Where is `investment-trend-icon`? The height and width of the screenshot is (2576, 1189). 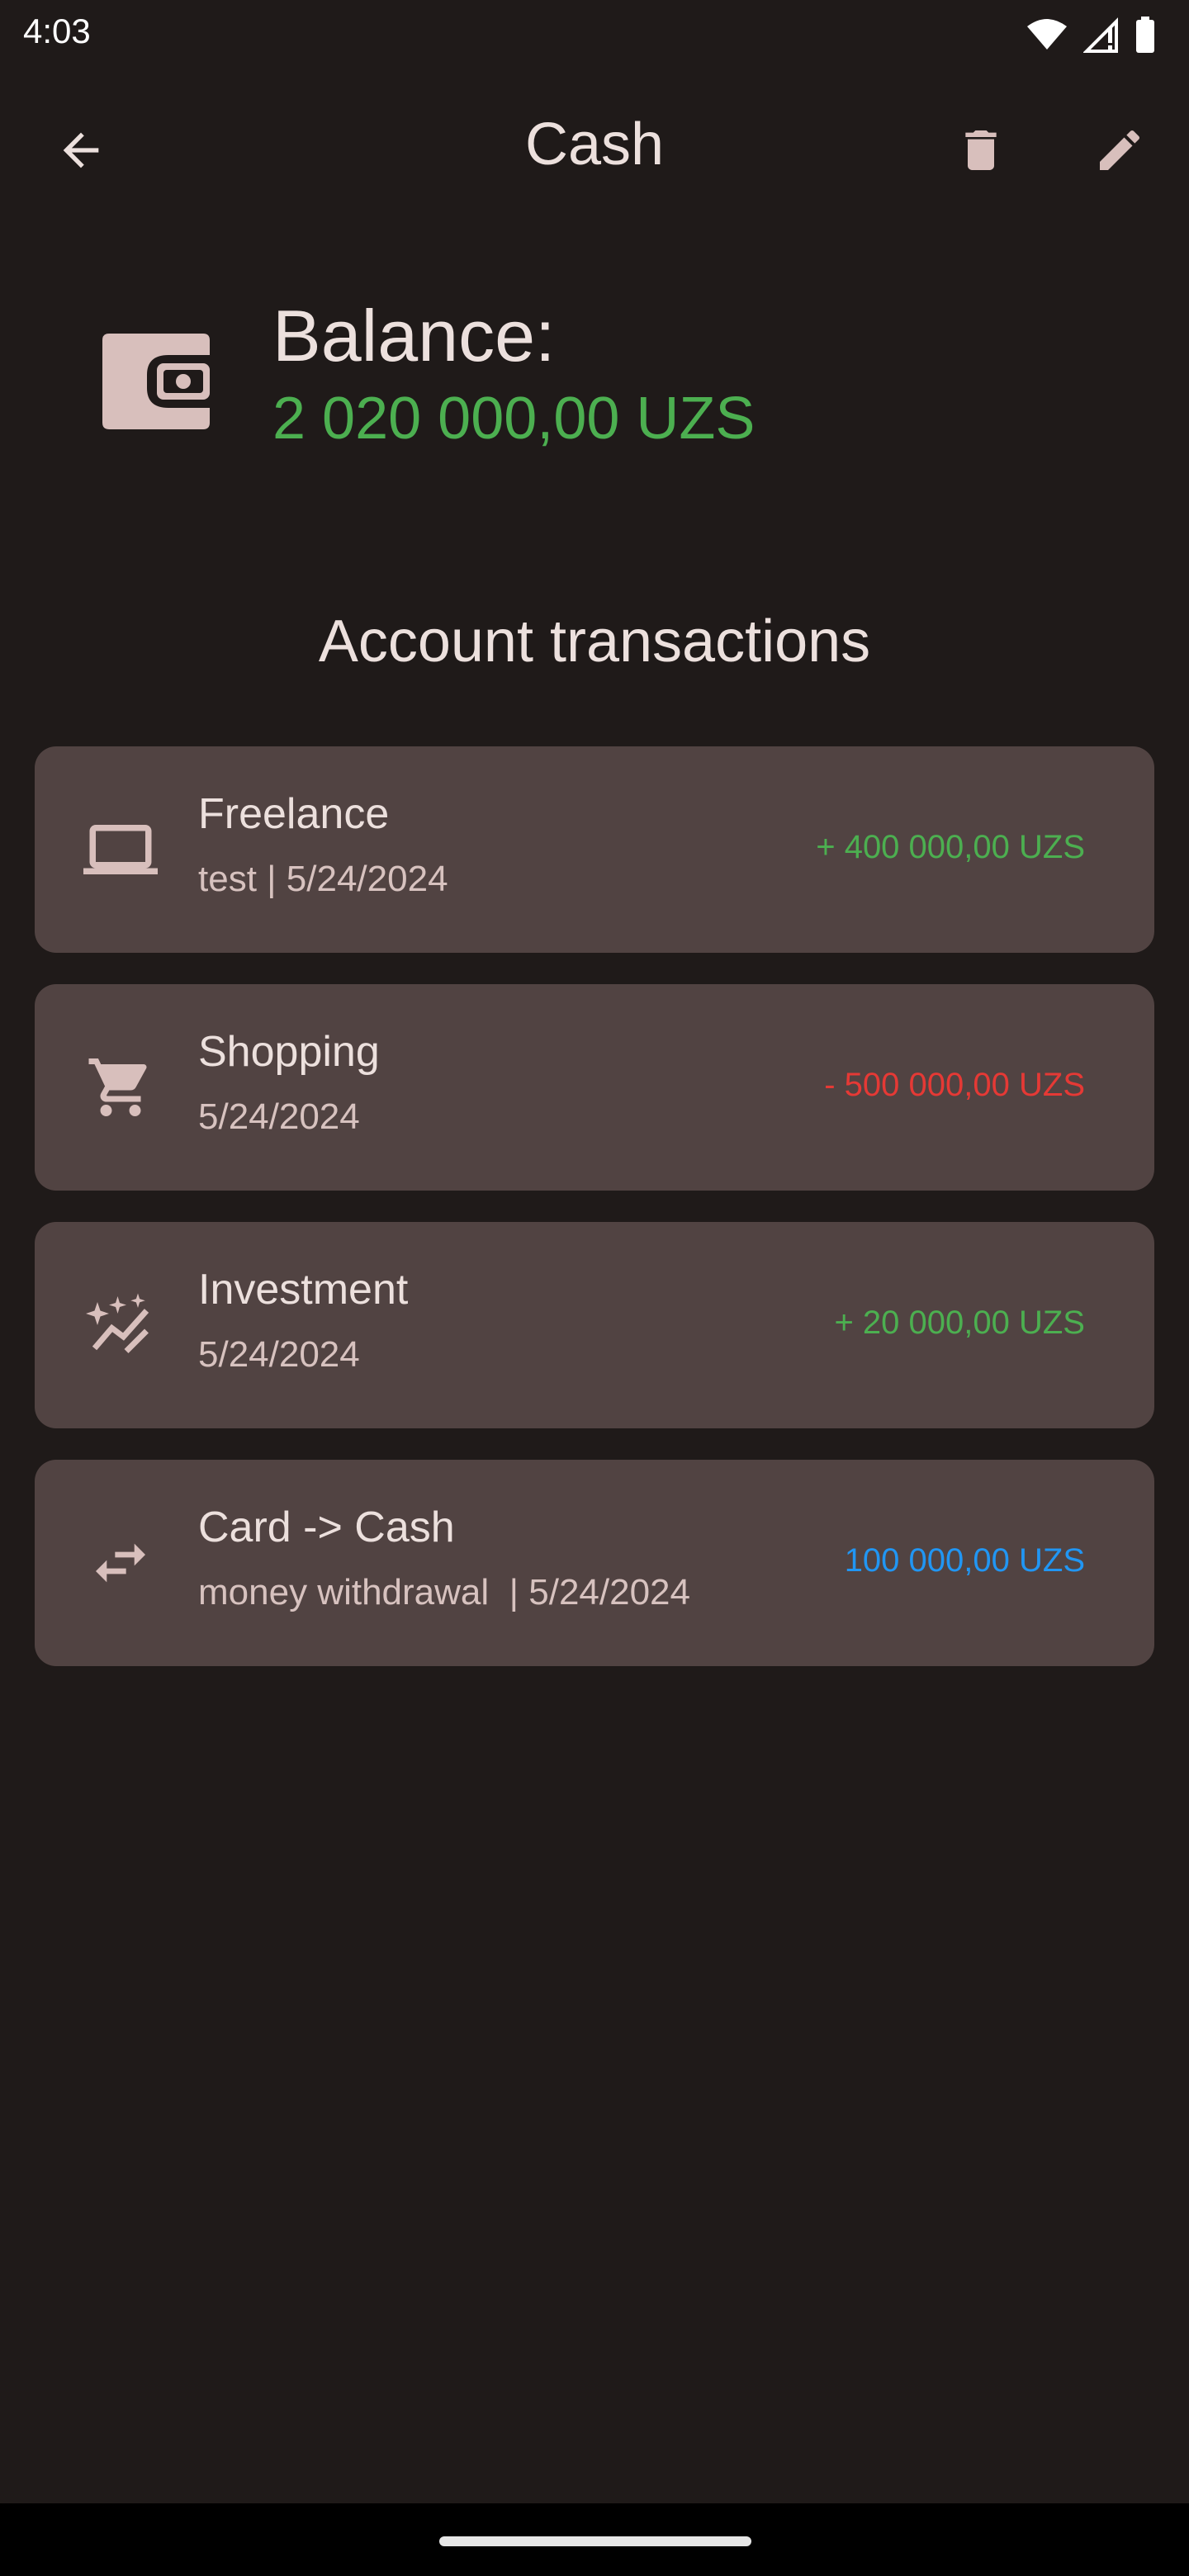
investment-trend-icon is located at coordinates (120, 1325).